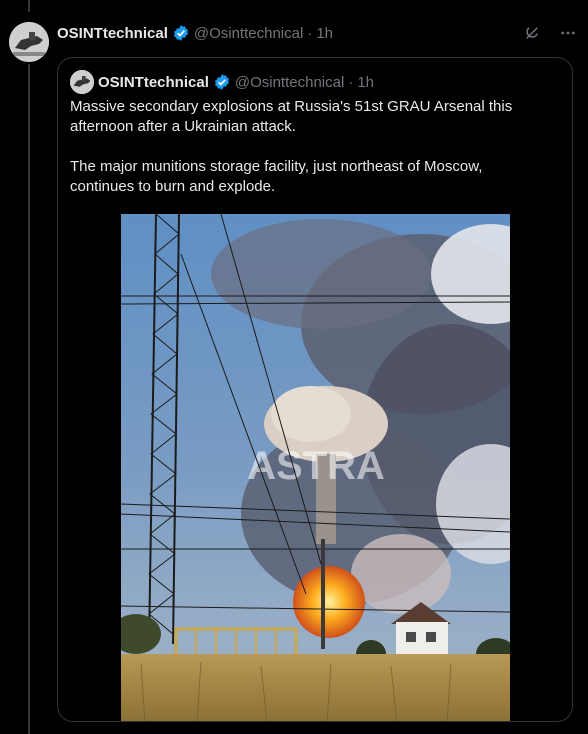 The height and width of the screenshot is (734, 588). Describe the element at coordinates (29, 42) in the screenshot. I see `avatar` at that location.